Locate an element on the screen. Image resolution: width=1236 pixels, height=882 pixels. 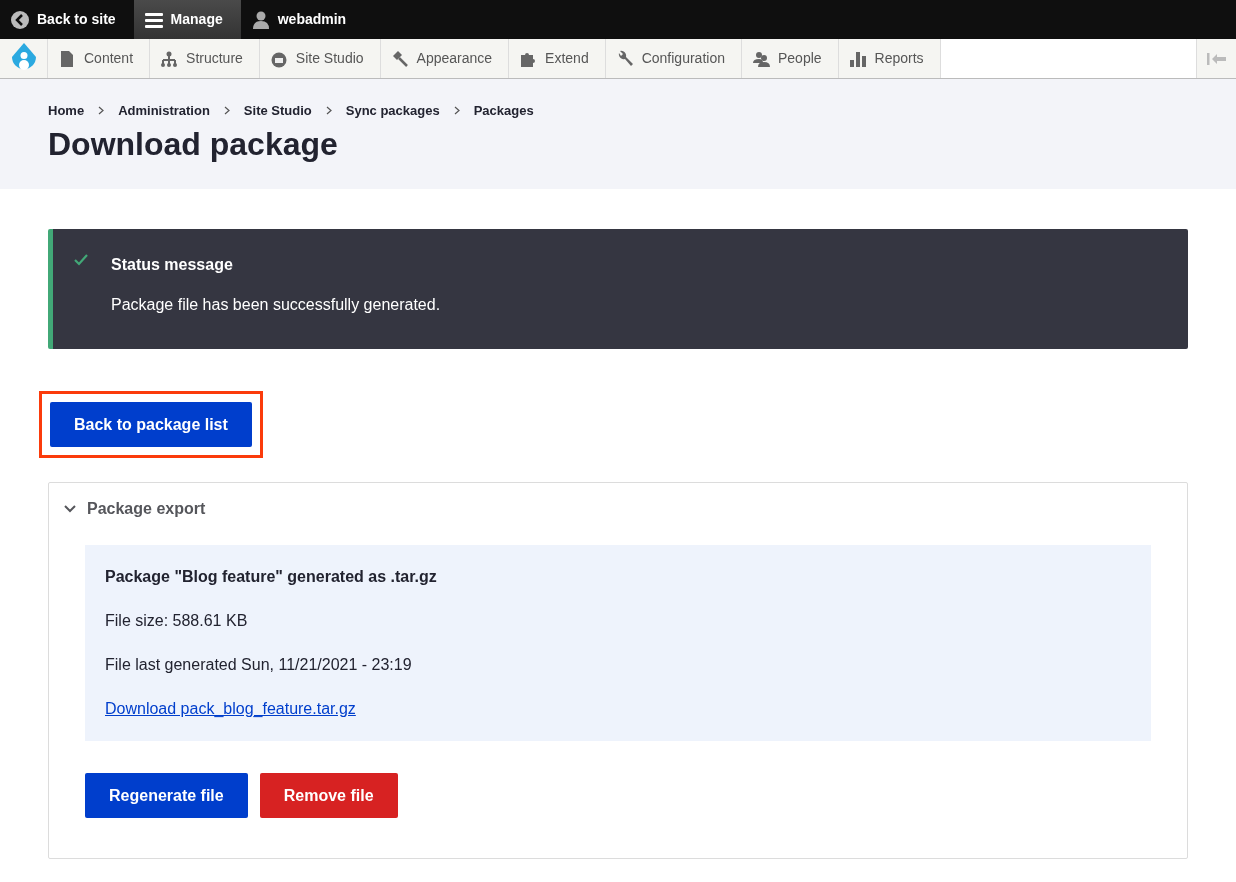
collapse-toggle is located at coordinates (1216, 58).